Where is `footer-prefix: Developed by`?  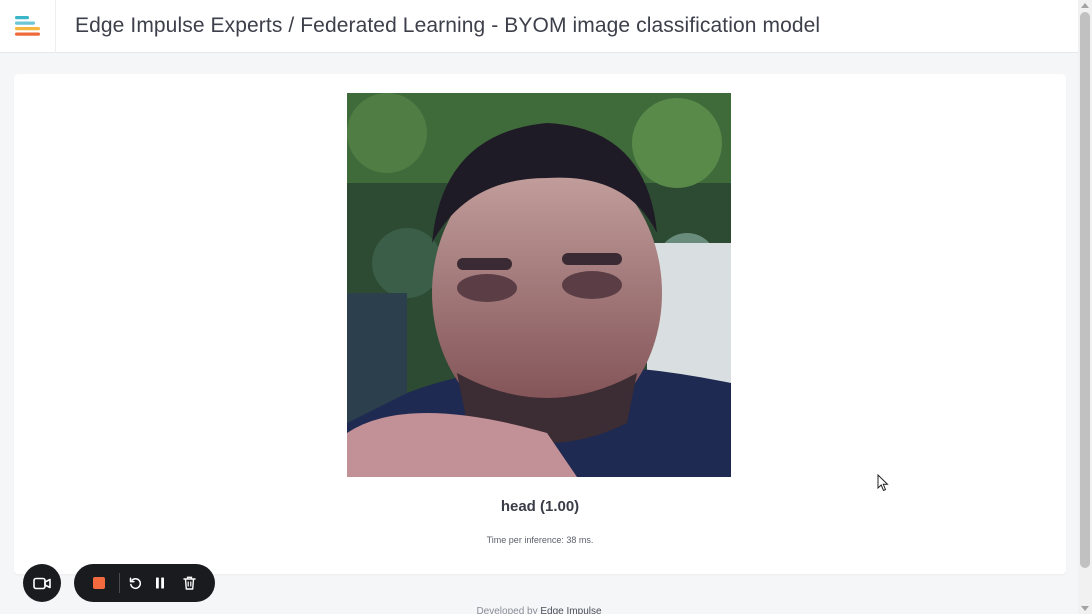 footer-prefix: Developed by is located at coordinates (508, 610).